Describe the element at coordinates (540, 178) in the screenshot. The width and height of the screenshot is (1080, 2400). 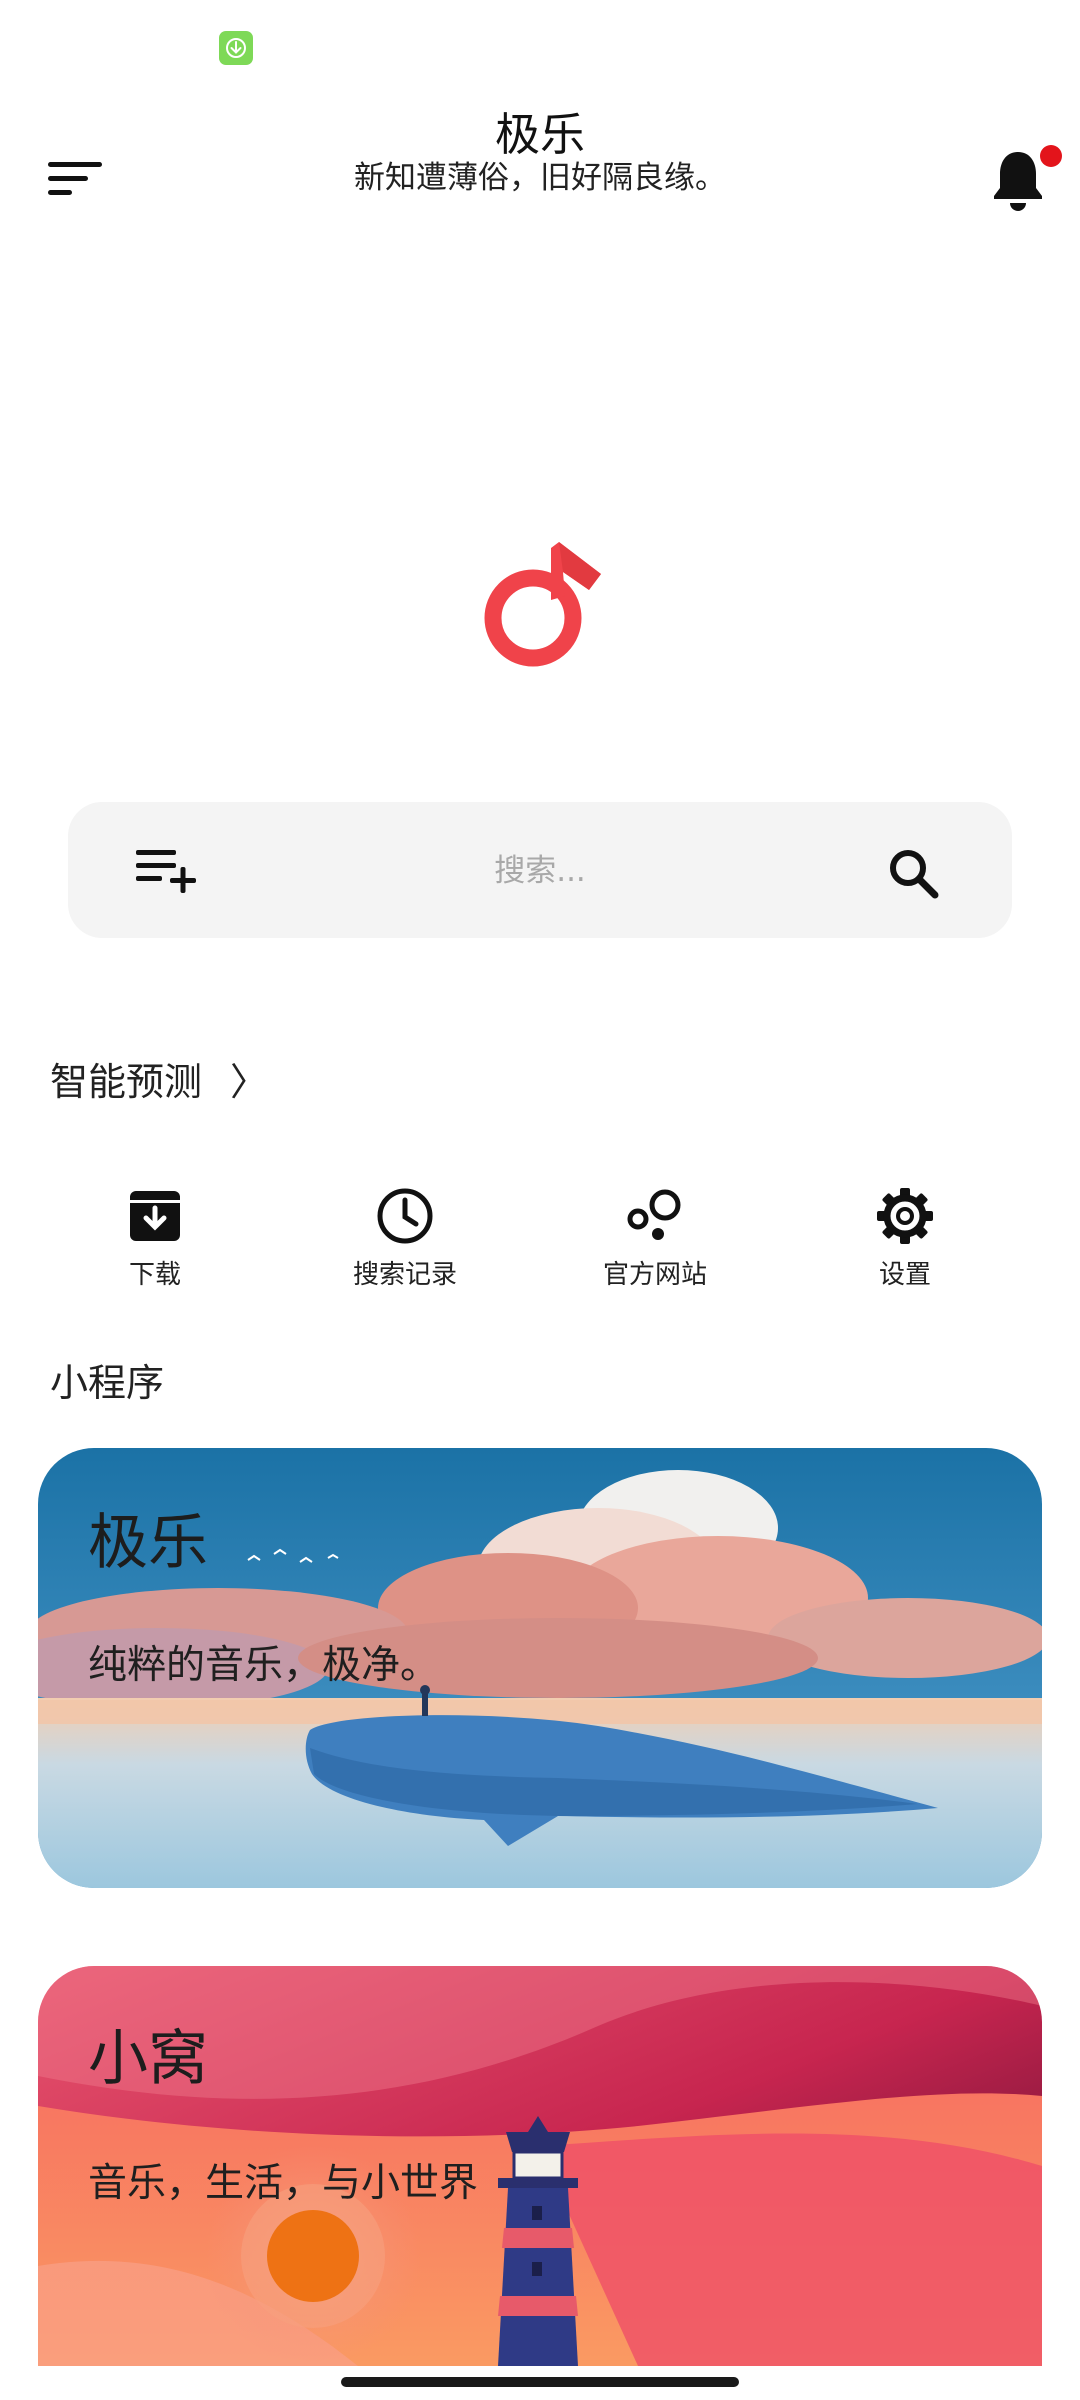
I see `app-subtitle: 新知遭薄俗，旧好隔良缘。` at that location.